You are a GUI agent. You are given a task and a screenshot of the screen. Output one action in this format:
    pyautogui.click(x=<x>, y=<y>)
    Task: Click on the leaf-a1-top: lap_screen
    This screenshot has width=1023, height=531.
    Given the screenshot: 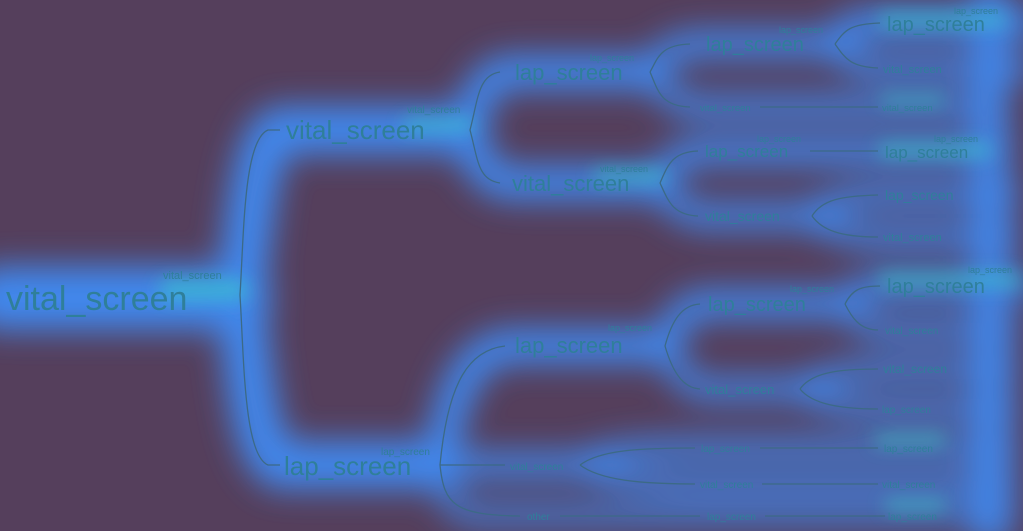 What is the action you would take?
    pyautogui.click(x=936, y=25)
    